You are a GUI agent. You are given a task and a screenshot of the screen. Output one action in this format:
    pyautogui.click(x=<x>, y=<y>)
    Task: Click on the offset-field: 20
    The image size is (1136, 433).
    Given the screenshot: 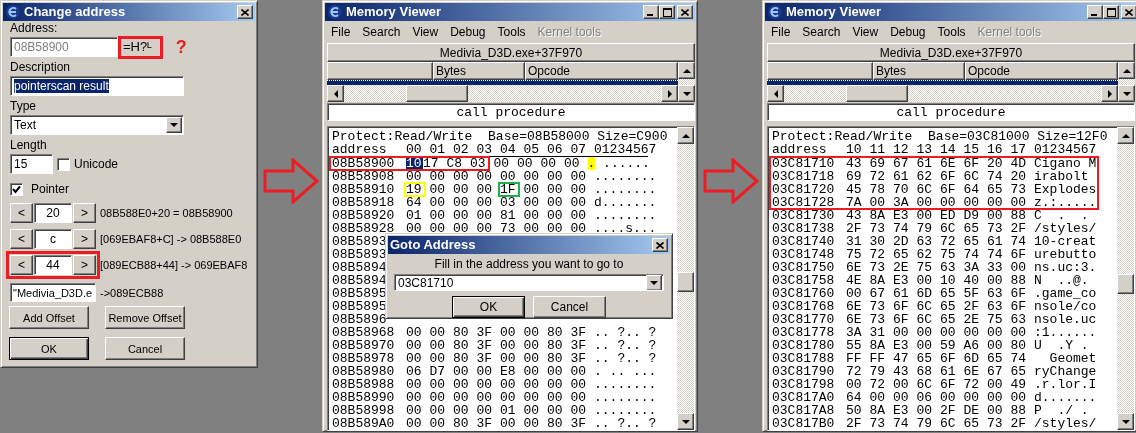 What is the action you would take?
    pyautogui.click(x=53, y=213)
    